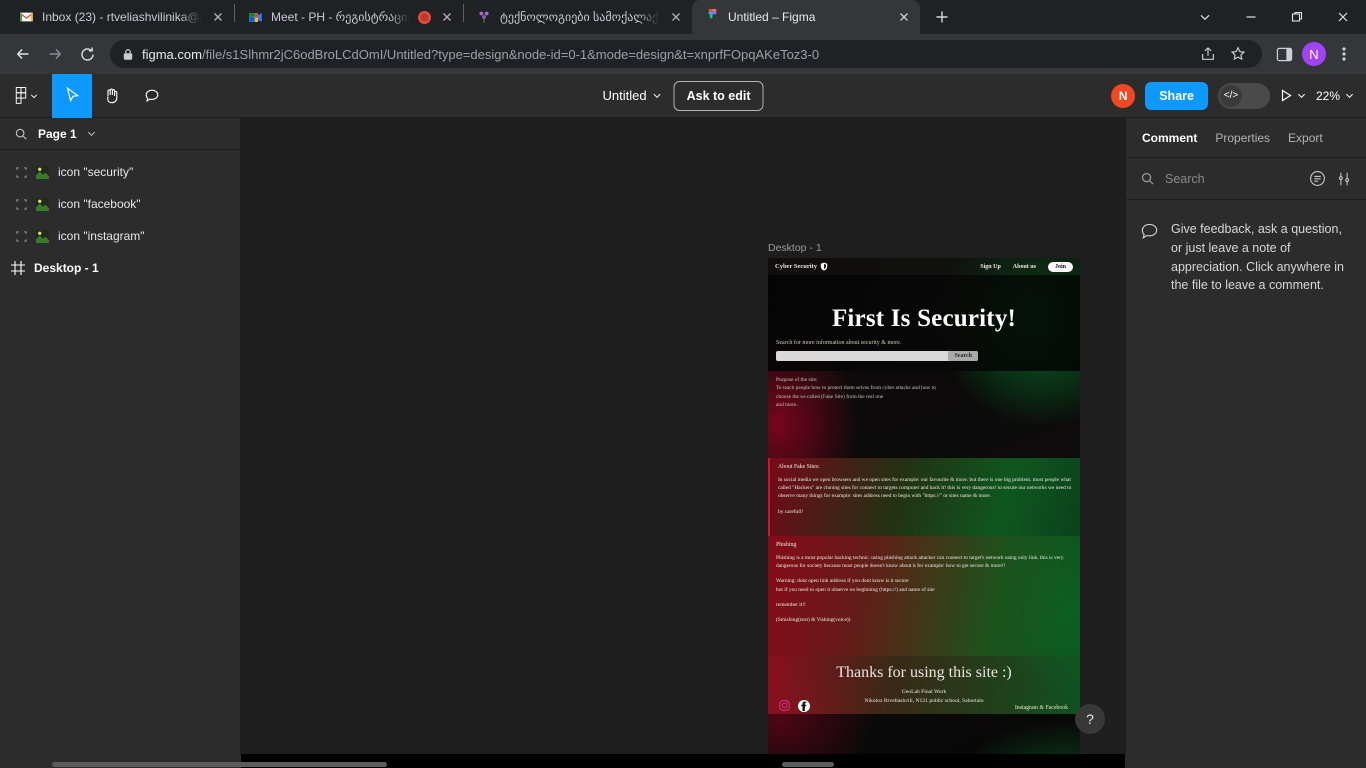 Image resolution: width=1366 pixels, height=768 pixels. I want to click on code-brackets-icon: </>, so click(1230, 95).